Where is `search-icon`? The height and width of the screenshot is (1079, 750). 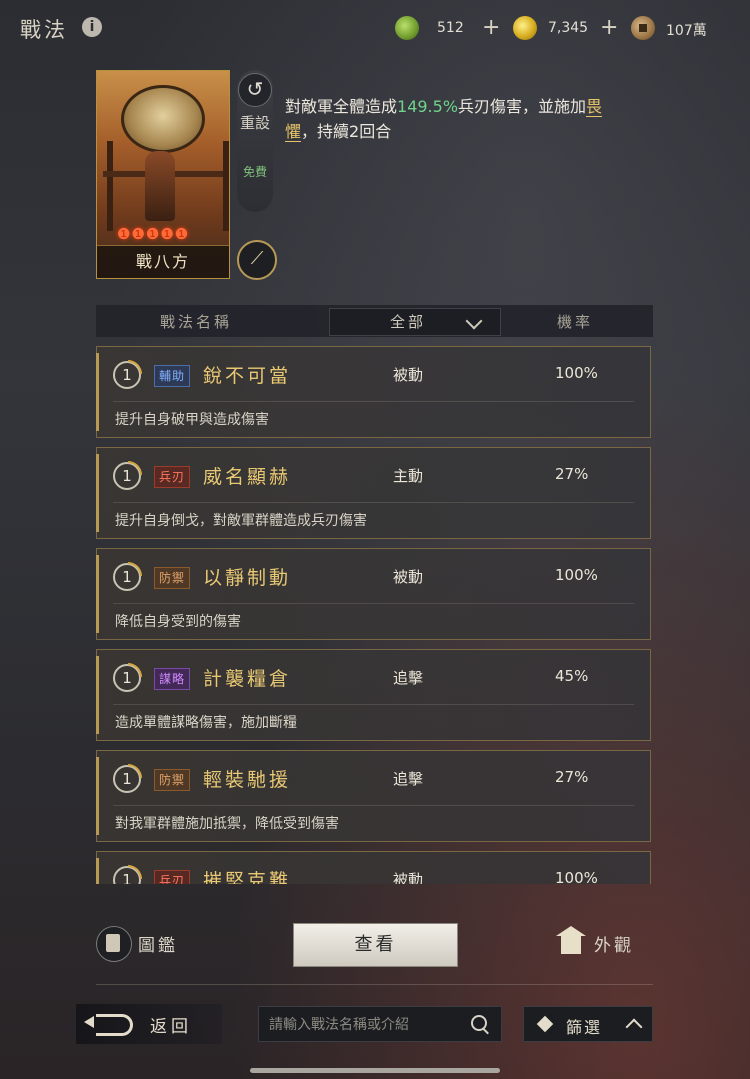 search-icon is located at coordinates (479, 1023).